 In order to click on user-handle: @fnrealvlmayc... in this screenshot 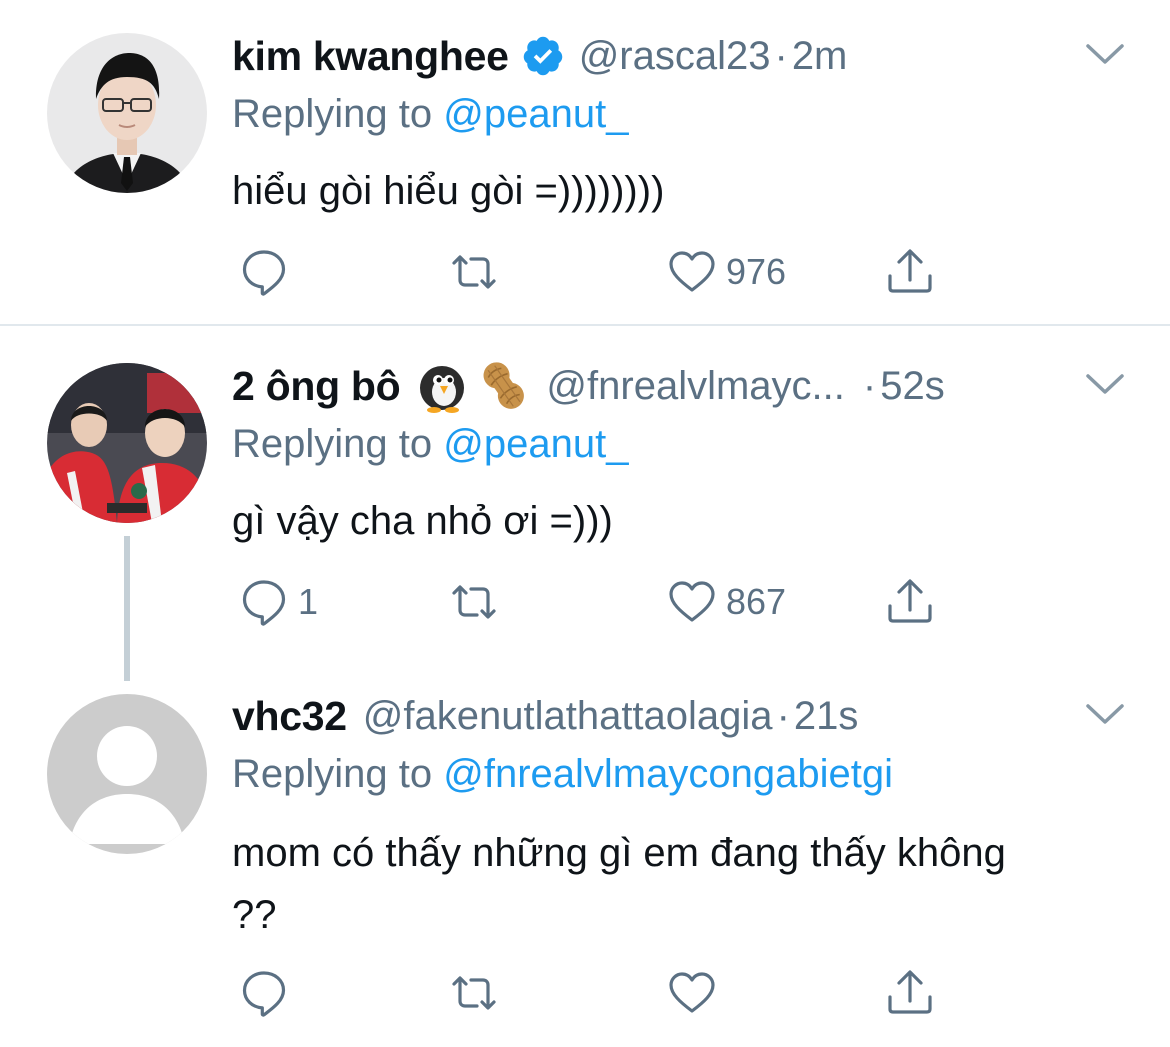, I will do `click(695, 386)`.